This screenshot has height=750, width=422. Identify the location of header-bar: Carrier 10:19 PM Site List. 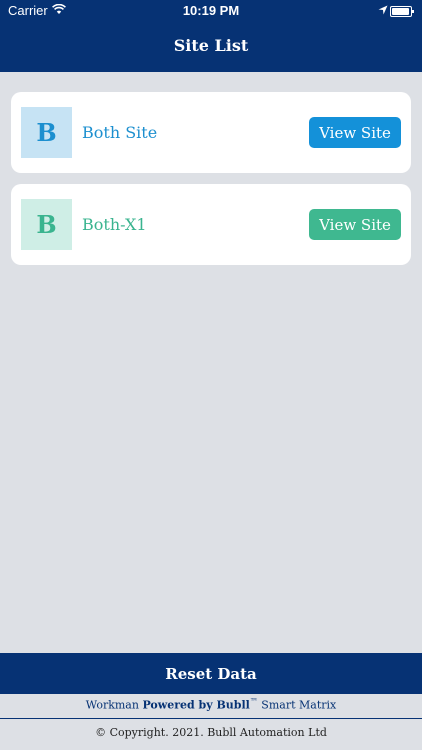
(211, 36).